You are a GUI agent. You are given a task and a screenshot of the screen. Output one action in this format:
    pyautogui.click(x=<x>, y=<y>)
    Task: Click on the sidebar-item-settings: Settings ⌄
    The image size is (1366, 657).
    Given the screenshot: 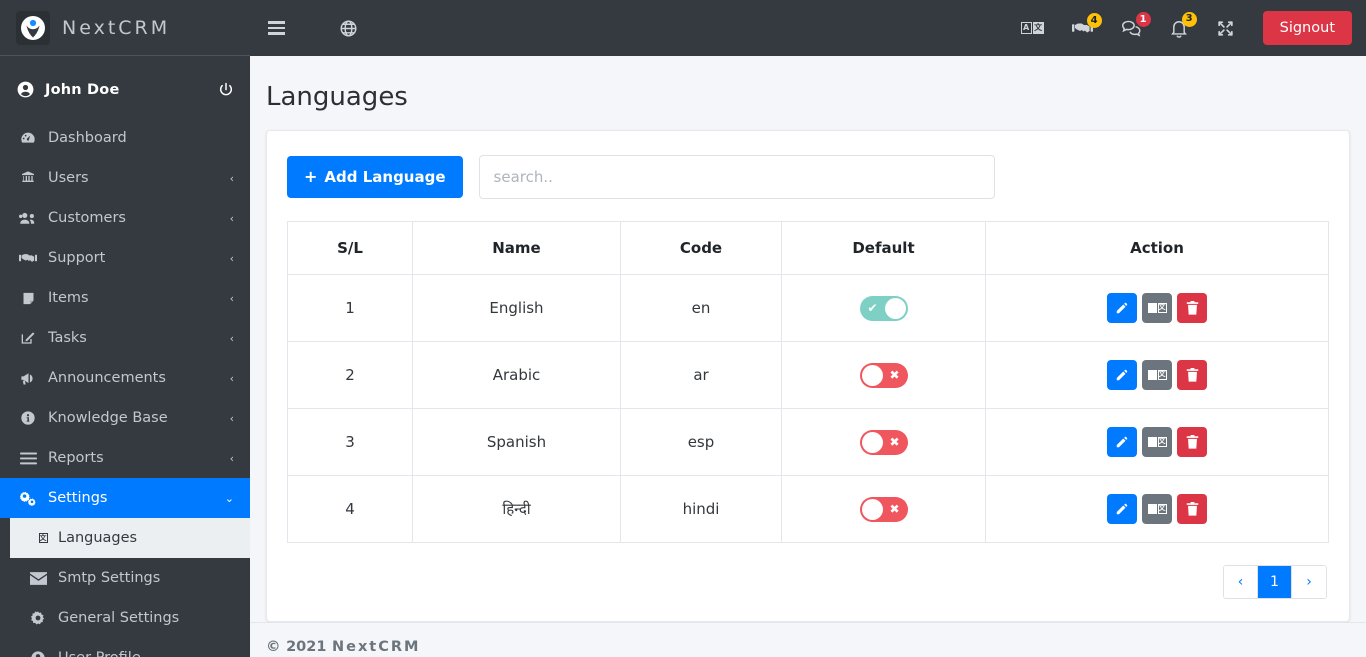 What is the action you would take?
    pyautogui.click(x=125, y=498)
    